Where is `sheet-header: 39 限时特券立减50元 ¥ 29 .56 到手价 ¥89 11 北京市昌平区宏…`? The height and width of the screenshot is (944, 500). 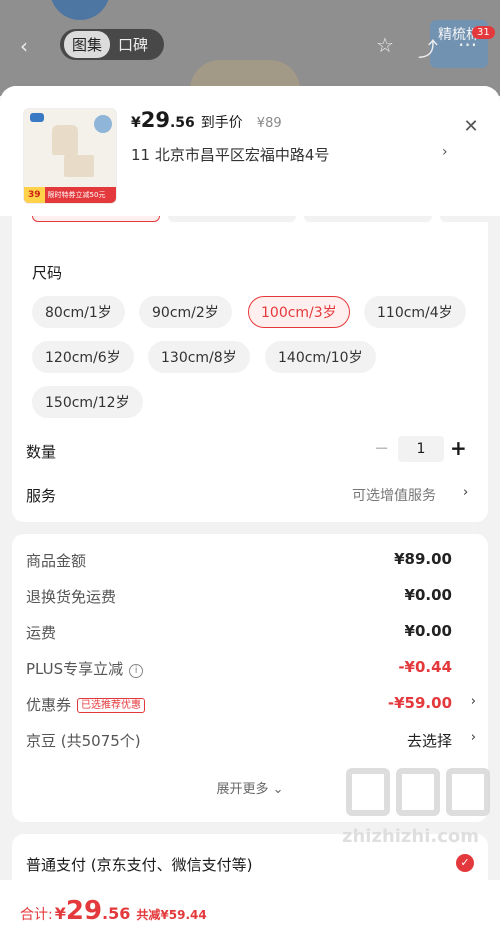 sheet-header: 39 限时特券立减50元 ¥ 29 .56 到手价 ¥89 11 北京市昌平区宏… is located at coordinates (250, 151).